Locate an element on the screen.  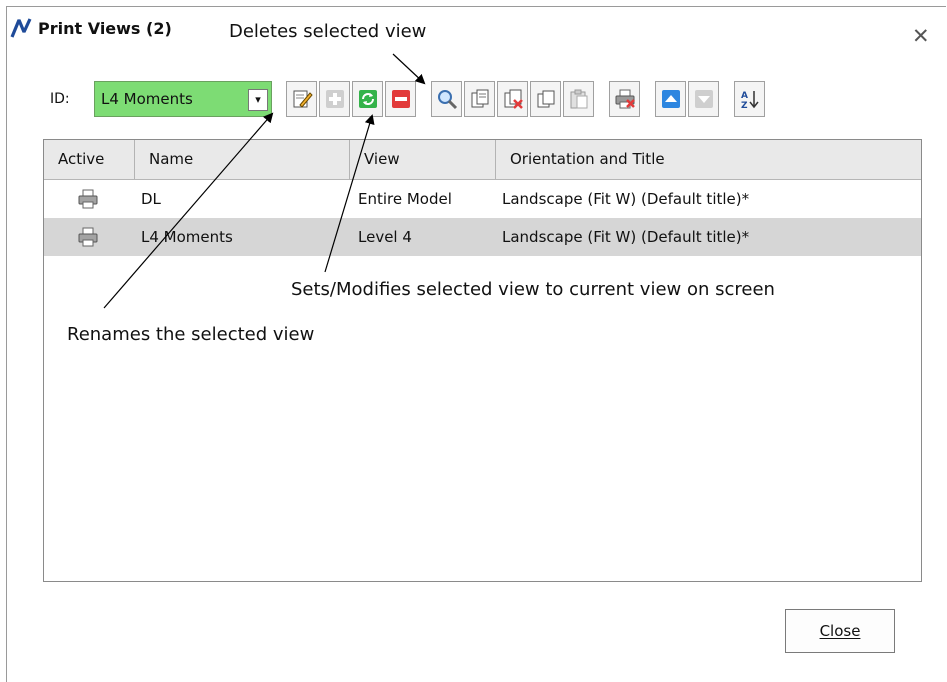
arrow-delete is located at coordinates (409, 69).